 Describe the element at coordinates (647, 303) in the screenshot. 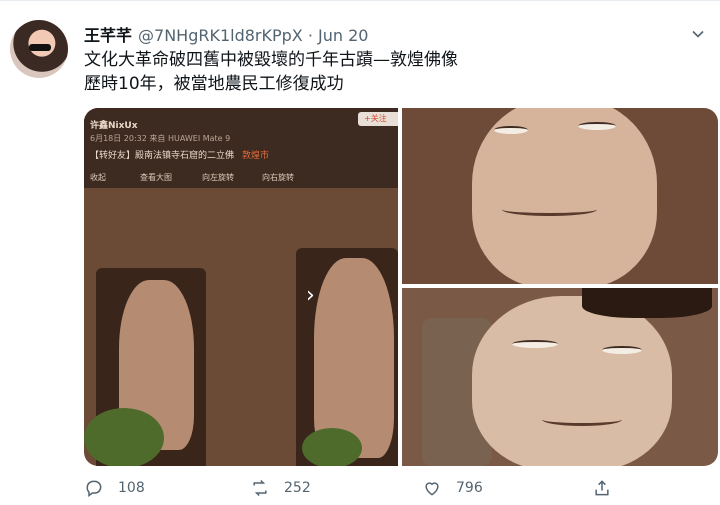

I see `statue-hair` at that location.